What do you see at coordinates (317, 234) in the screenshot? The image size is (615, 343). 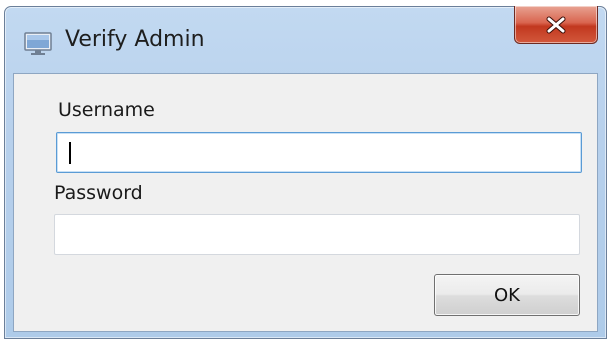 I see `password-input` at bounding box center [317, 234].